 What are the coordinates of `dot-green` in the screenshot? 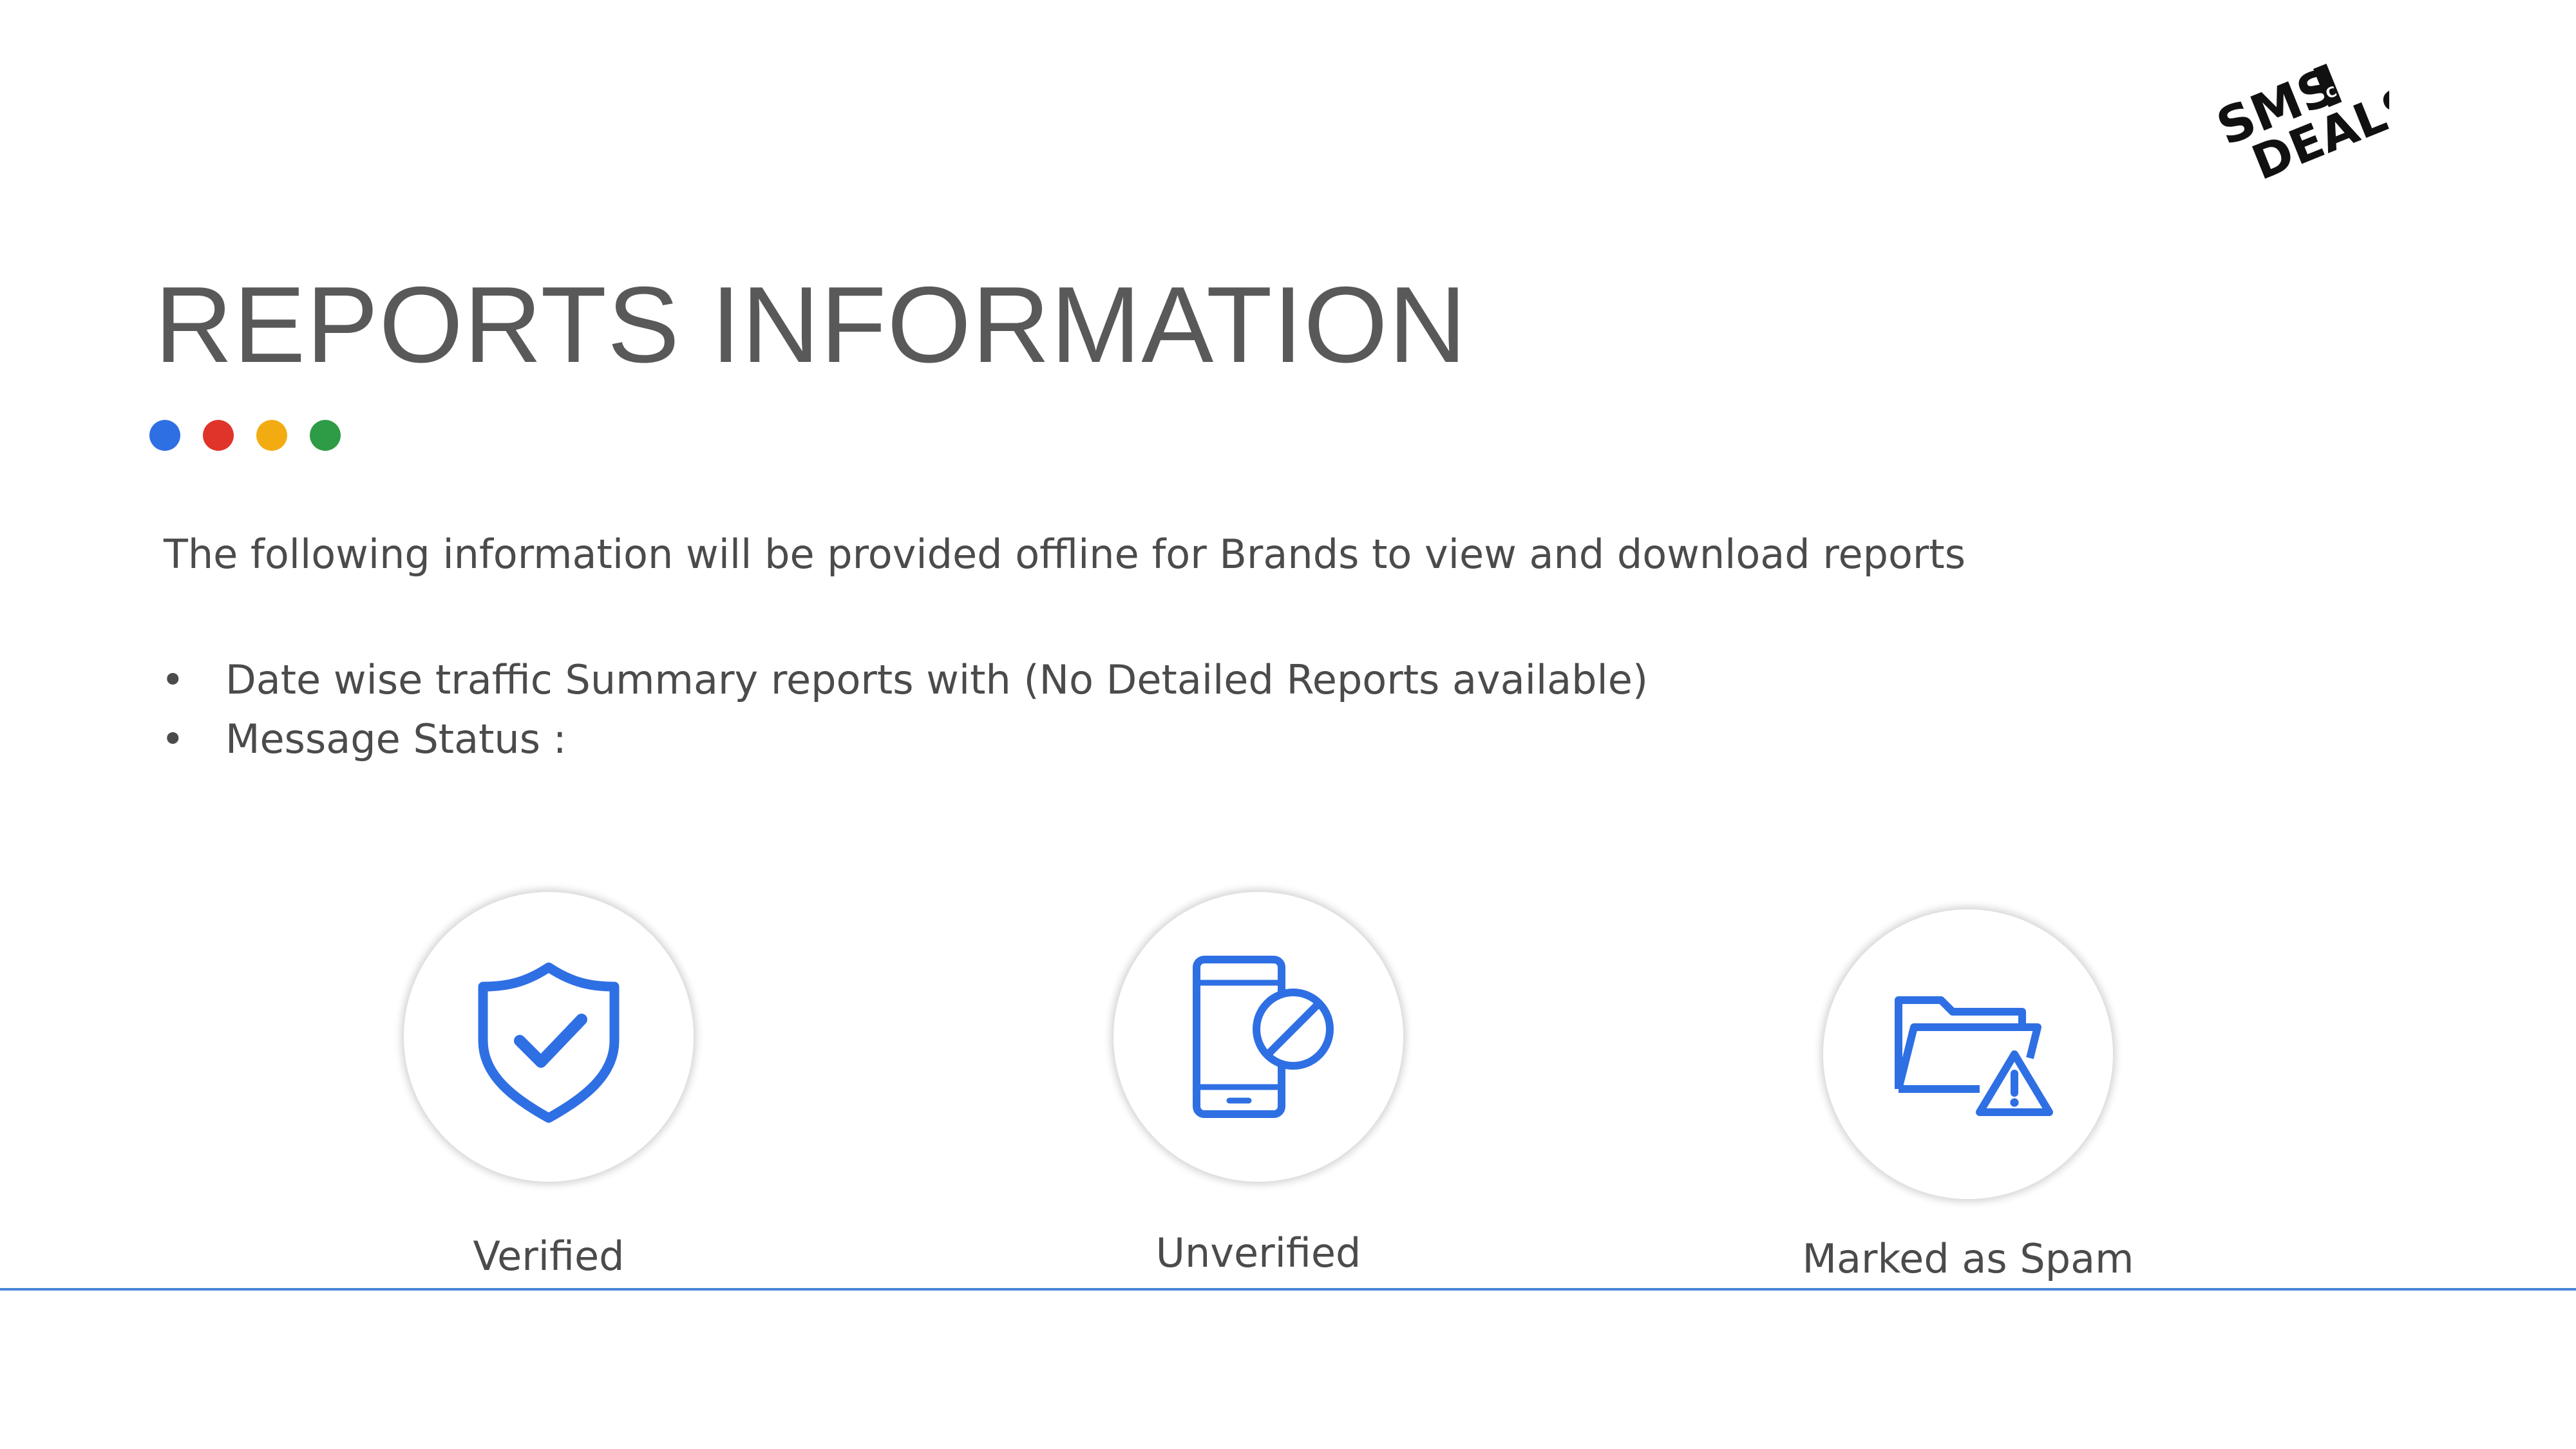 It's located at (326, 435).